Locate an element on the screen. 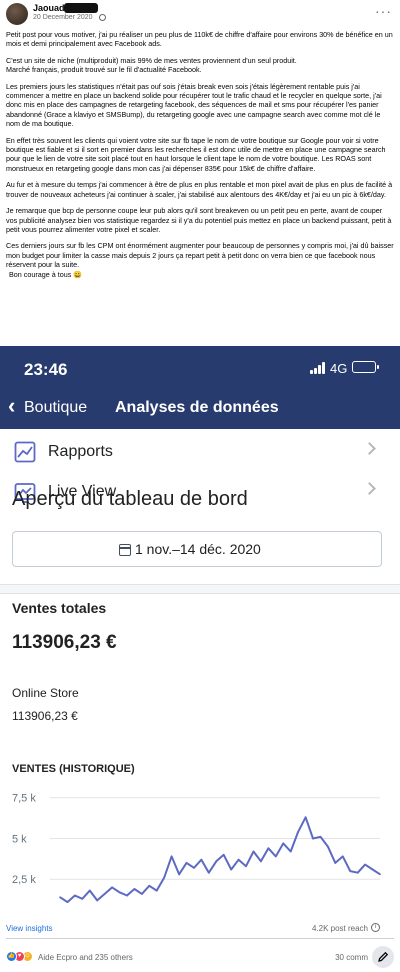  online-store-label: Online Store is located at coordinates (45, 693).